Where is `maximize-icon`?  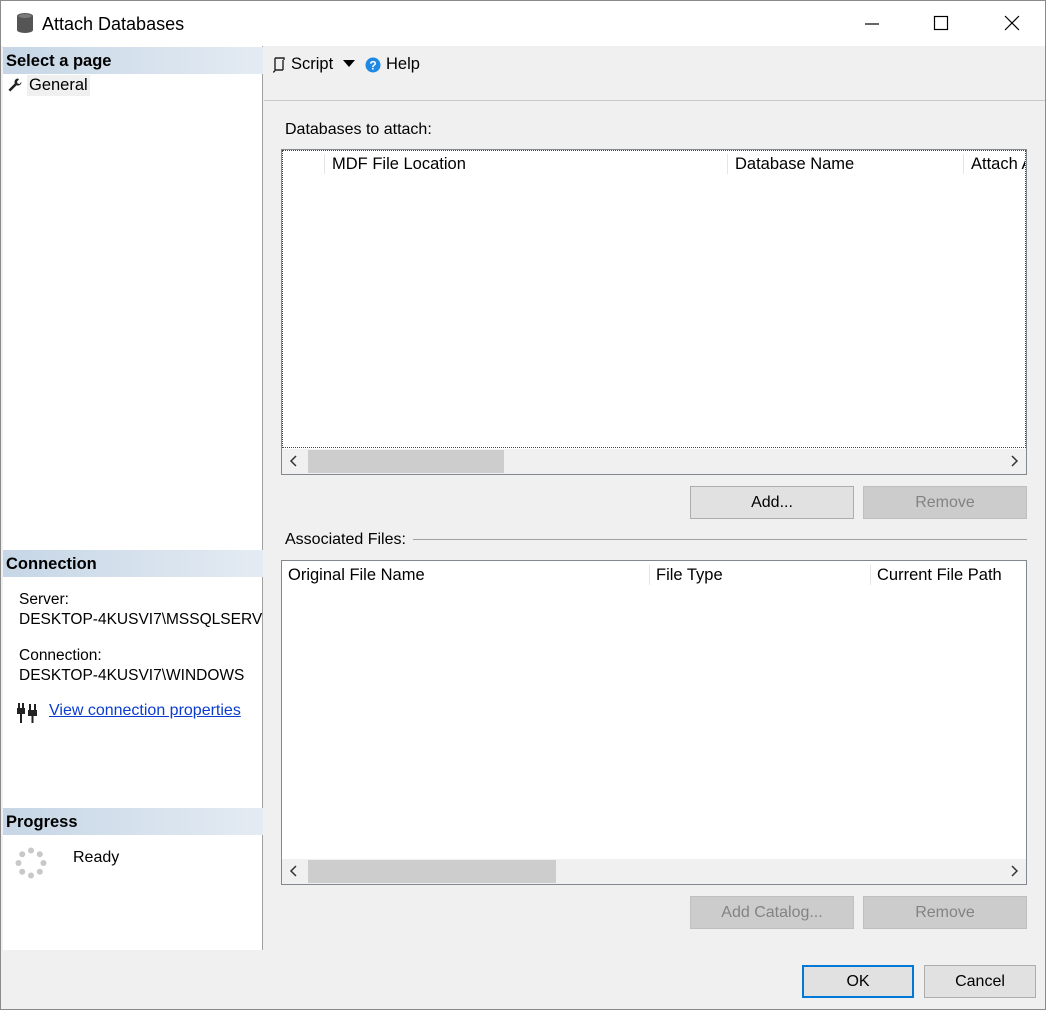
maximize-icon is located at coordinates (941, 23).